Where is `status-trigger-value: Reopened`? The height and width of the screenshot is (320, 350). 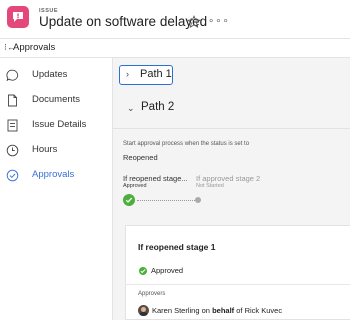
status-trigger-value: Reopened is located at coordinates (140, 157).